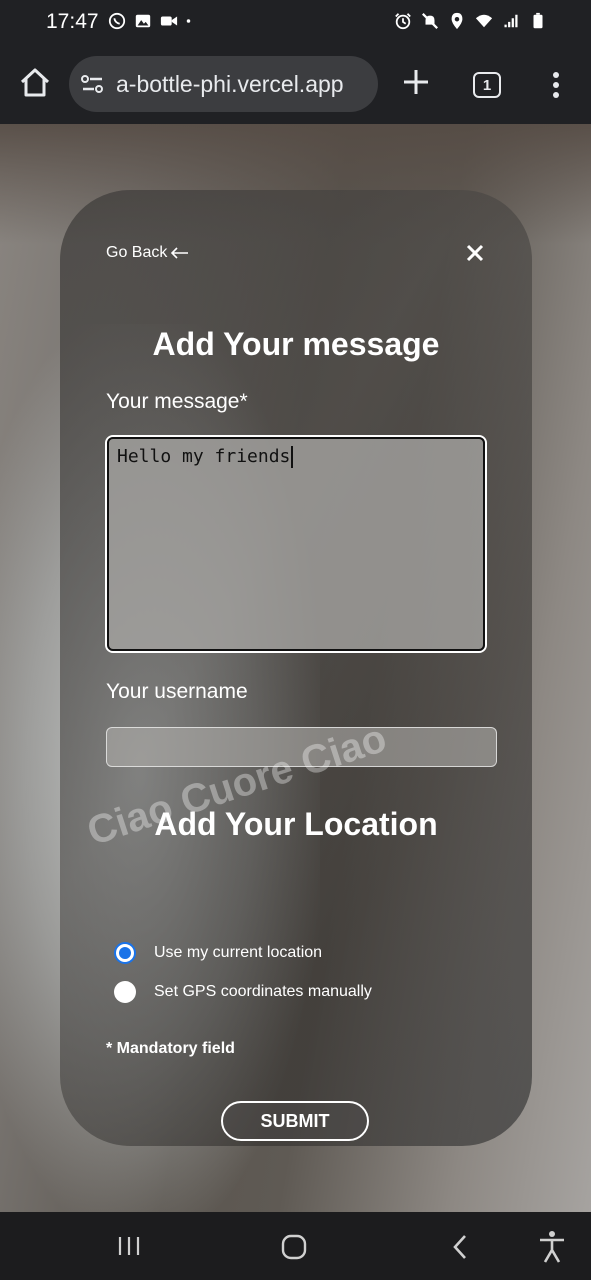  I want to click on site-settings-icon, so click(93, 84).